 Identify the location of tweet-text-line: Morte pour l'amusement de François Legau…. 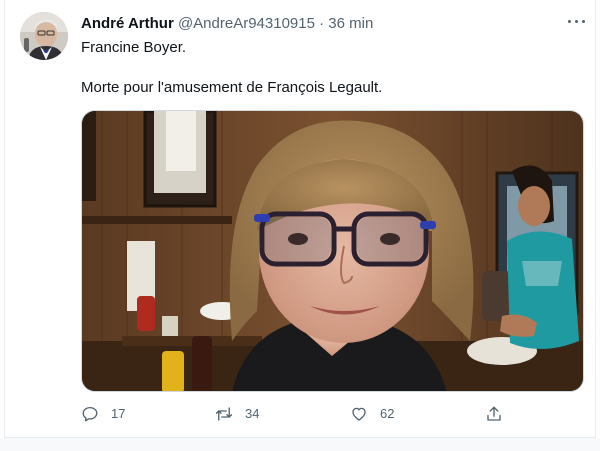
(232, 87).